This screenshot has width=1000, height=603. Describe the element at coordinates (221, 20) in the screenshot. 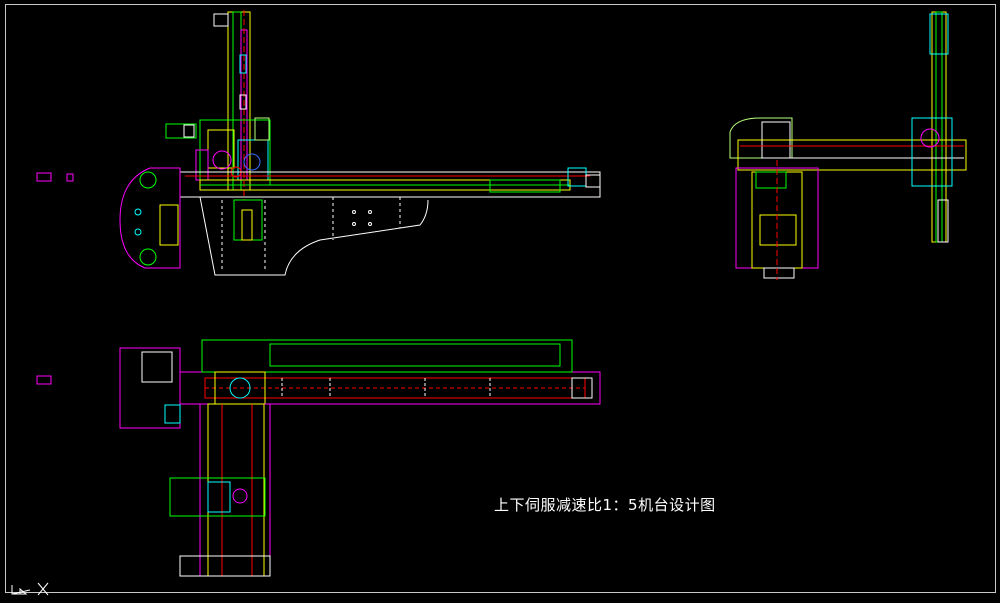

I see `vertical-arm-cap` at that location.